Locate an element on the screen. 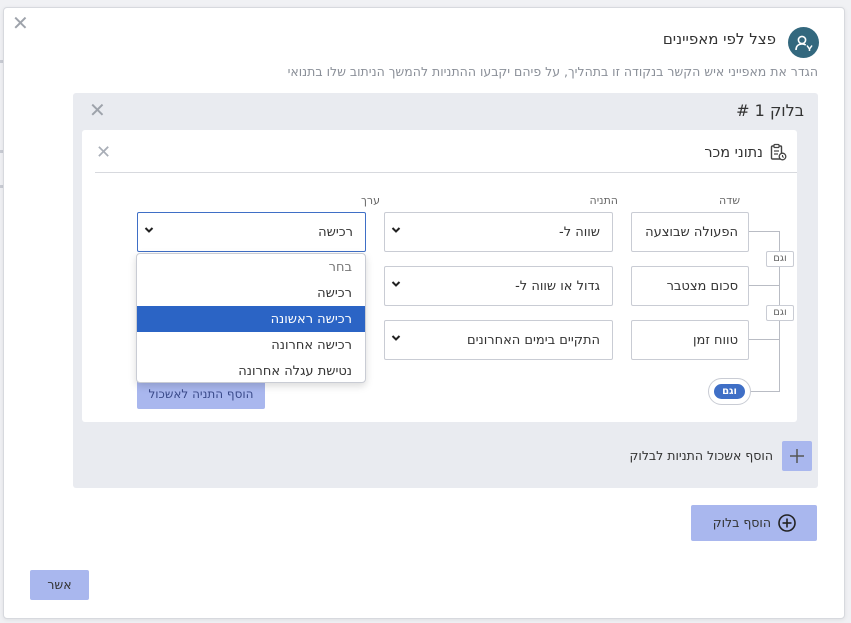 This screenshot has width=851, height=623. dropdown-option: בחר is located at coordinates (251, 267).